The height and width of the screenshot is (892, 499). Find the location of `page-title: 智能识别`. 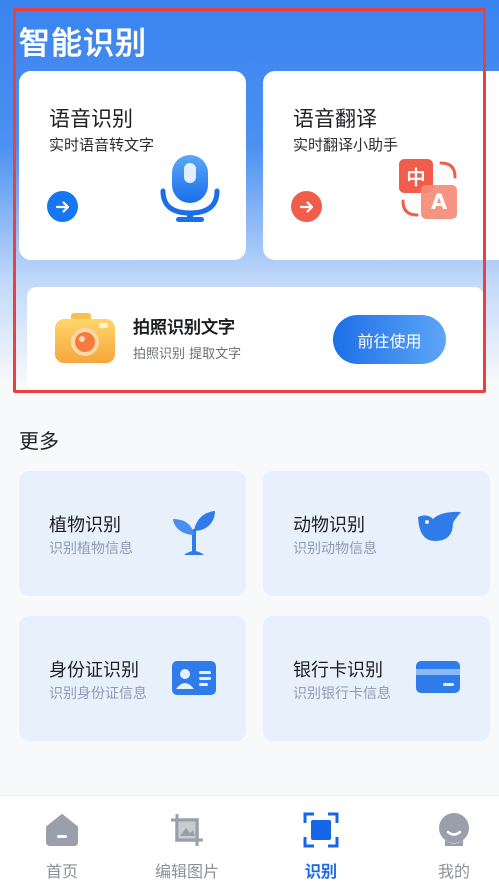

page-title: 智能识别 is located at coordinates (83, 44).